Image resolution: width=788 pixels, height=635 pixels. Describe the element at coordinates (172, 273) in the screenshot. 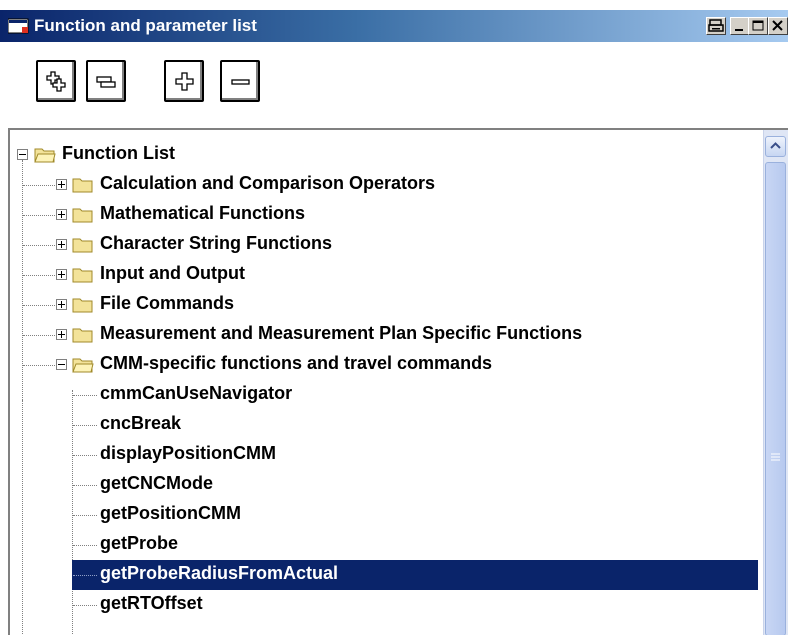

I see `tree-category-label: Input and Output` at that location.